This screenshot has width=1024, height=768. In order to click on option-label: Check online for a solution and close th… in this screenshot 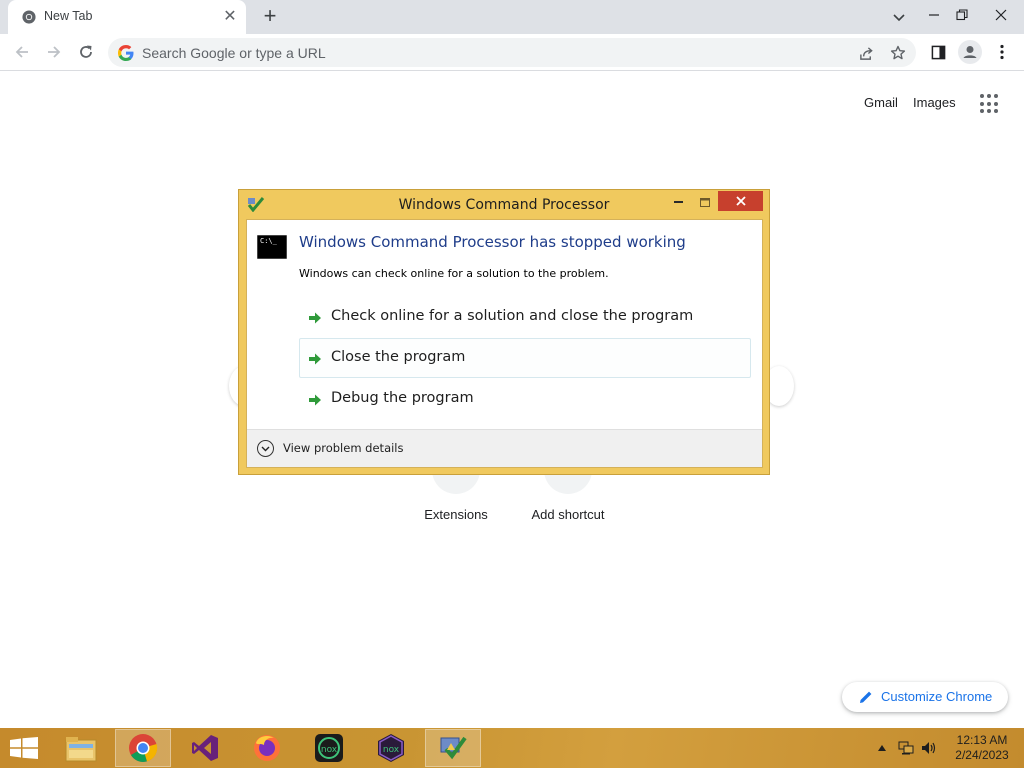, I will do `click(512, 316)`.